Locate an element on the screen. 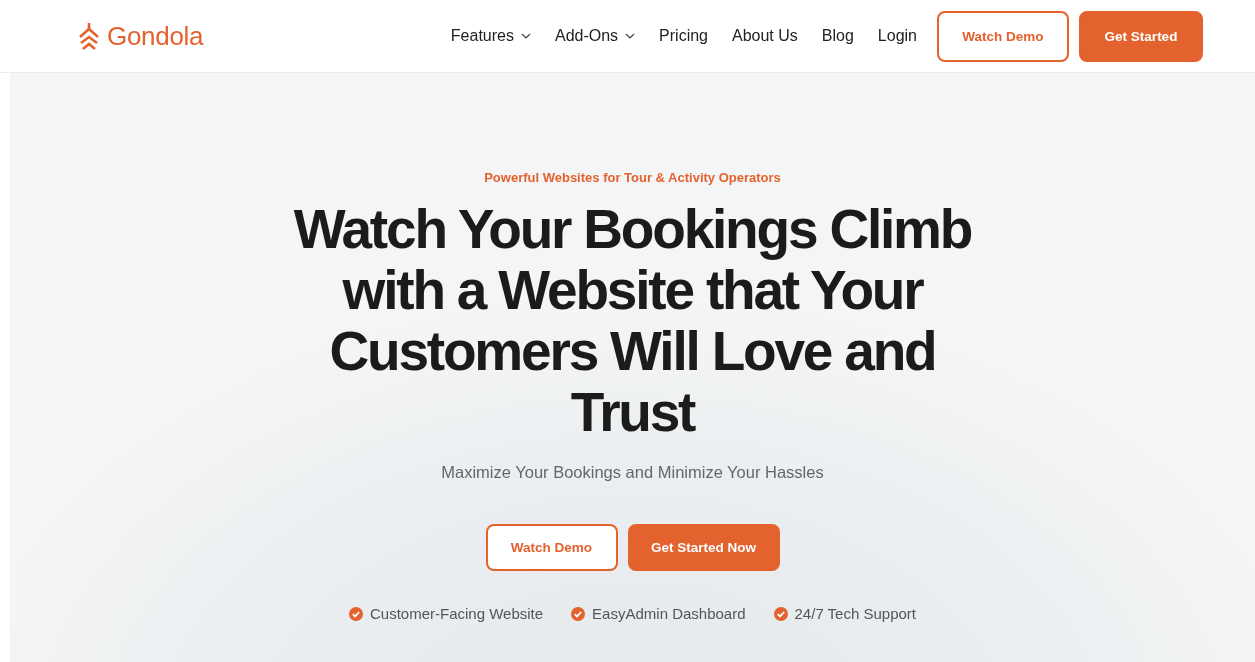  feature-text: 24/7 Tech Support is located at coordinates (855, 613).